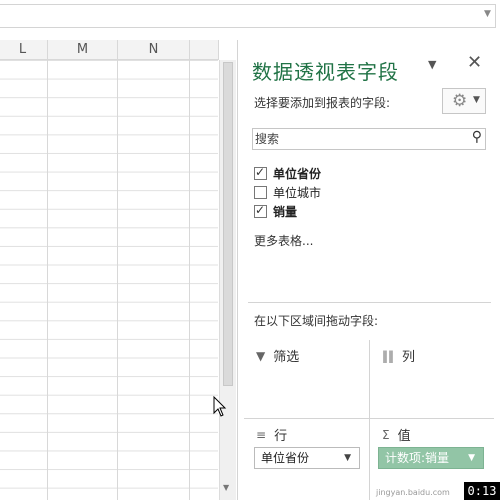 The image size is (500, 500). I want to click on field-item-province: 单位省份, so click(287, 173).